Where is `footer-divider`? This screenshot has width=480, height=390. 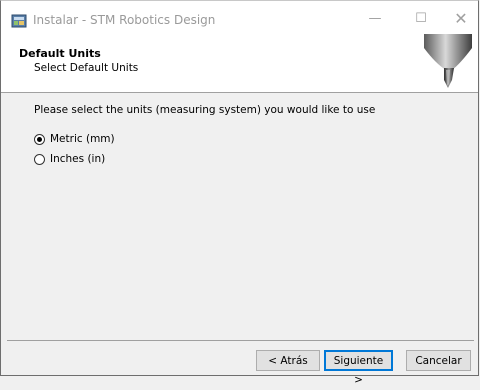
footer-divider is located at coordinates (240, 340).